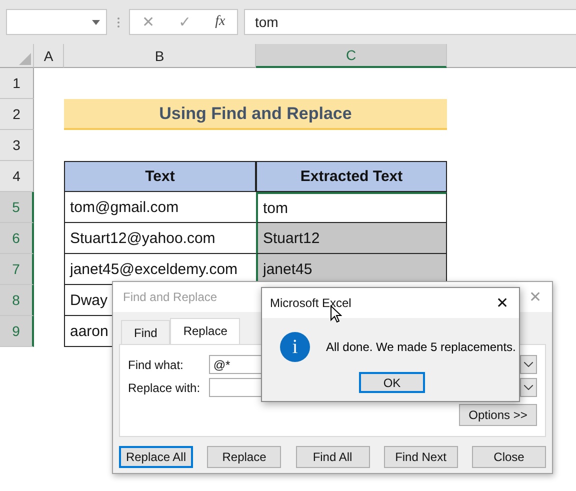  I want to click on ok-button: OK, so click(392, 382).